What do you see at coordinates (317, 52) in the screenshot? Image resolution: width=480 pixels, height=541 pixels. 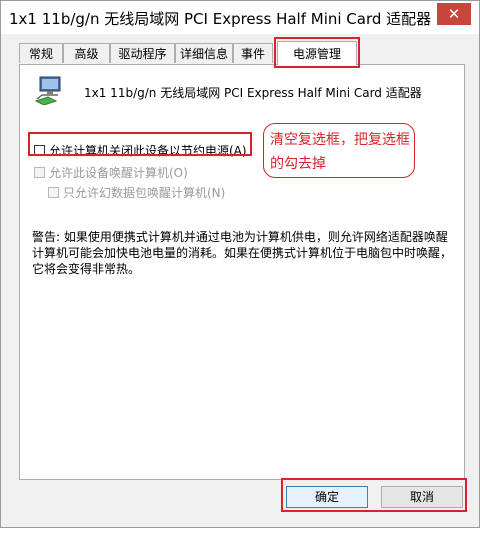 I see `tab-highlight-box` at bounding box center [317, 52].